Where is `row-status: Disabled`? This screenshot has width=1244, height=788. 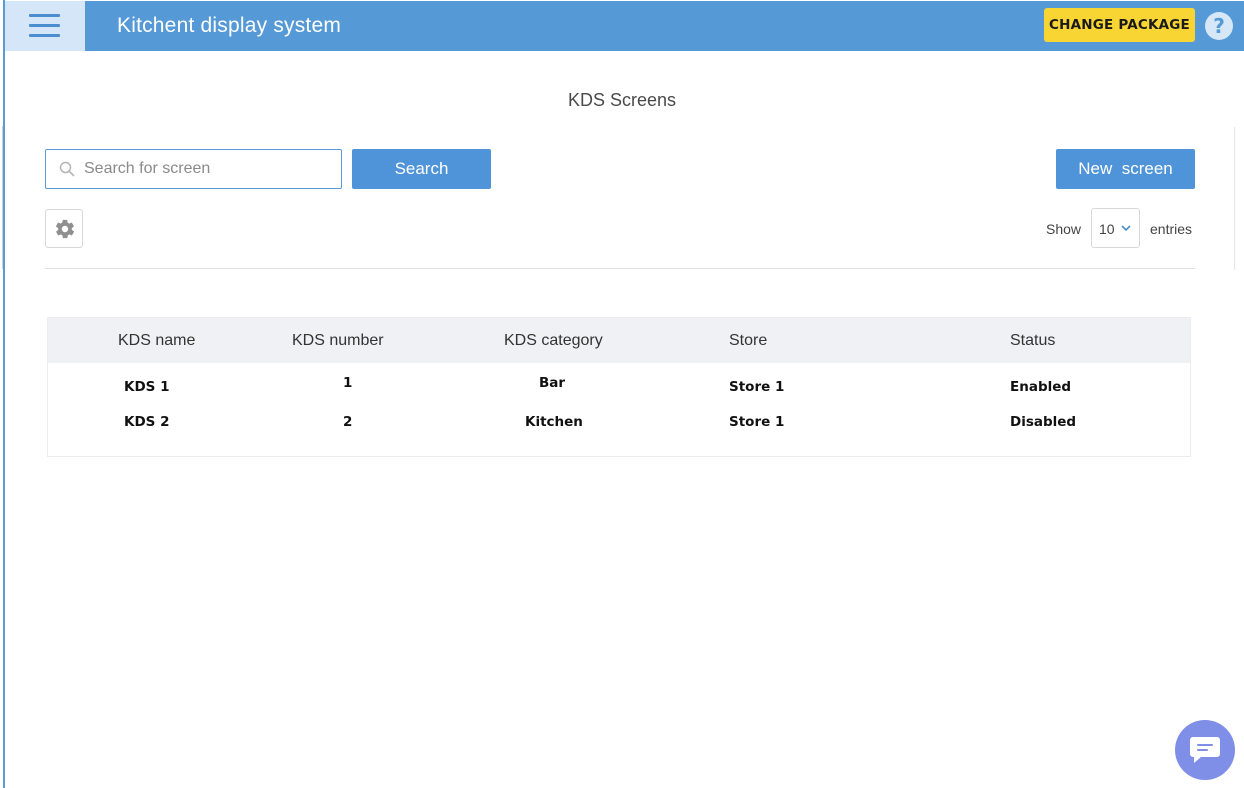 row-status: Disabled is located at coordinates (1043, 422).